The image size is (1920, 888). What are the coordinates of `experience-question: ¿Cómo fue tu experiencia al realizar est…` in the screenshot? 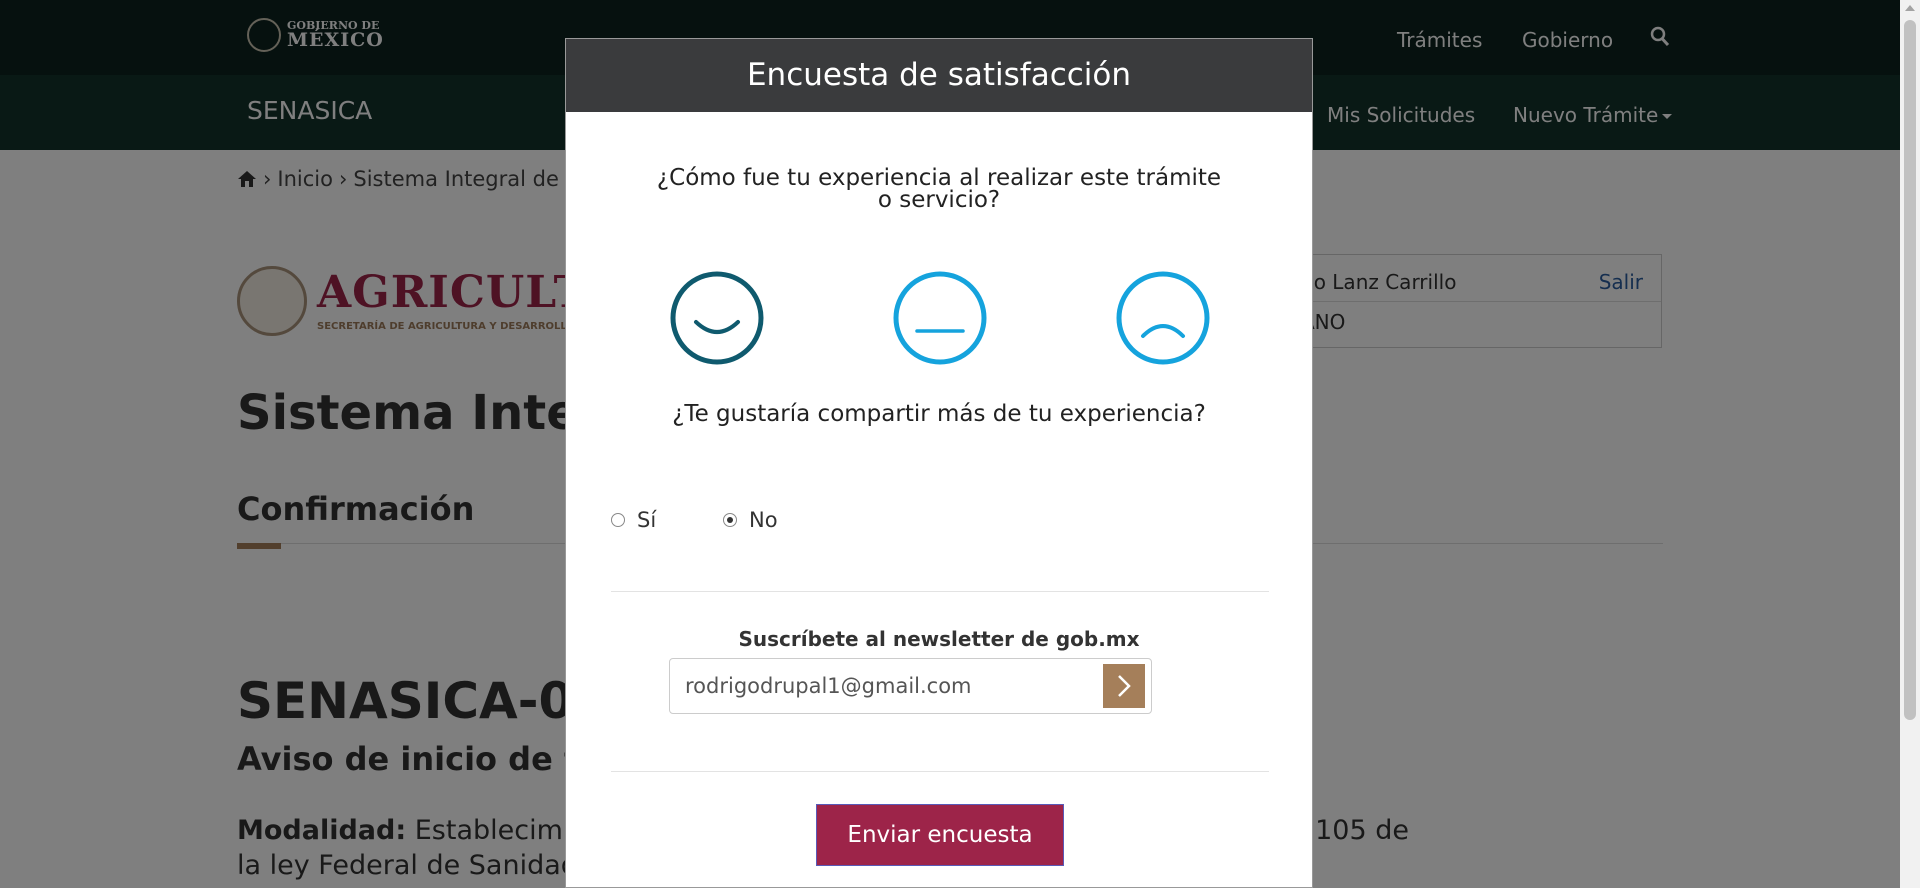 It's located at (939, 189).